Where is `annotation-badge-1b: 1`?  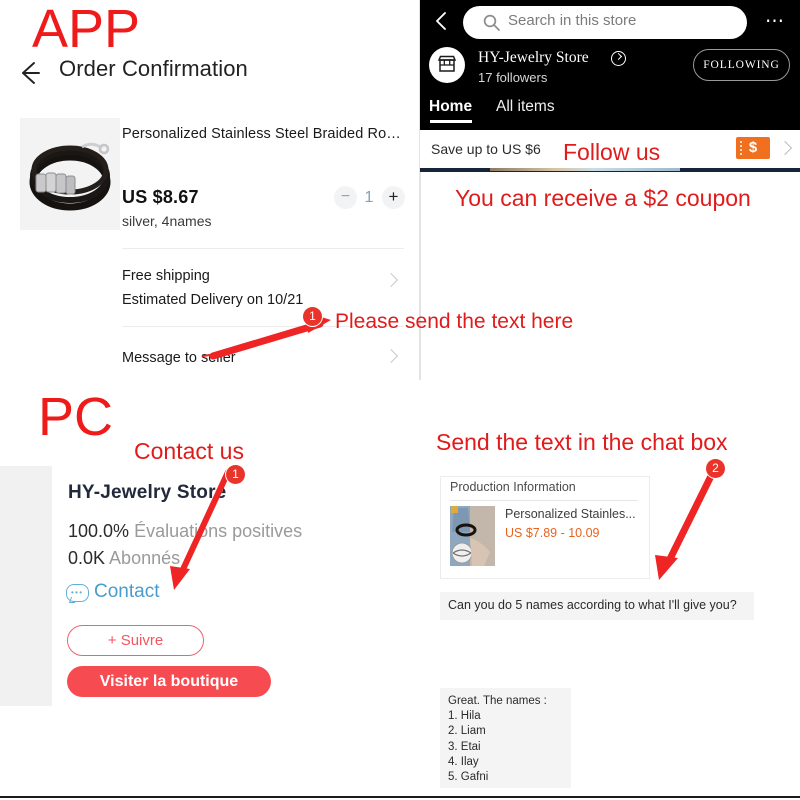 annotation-badge-1b: 1 is located at coordinates (235, 474).